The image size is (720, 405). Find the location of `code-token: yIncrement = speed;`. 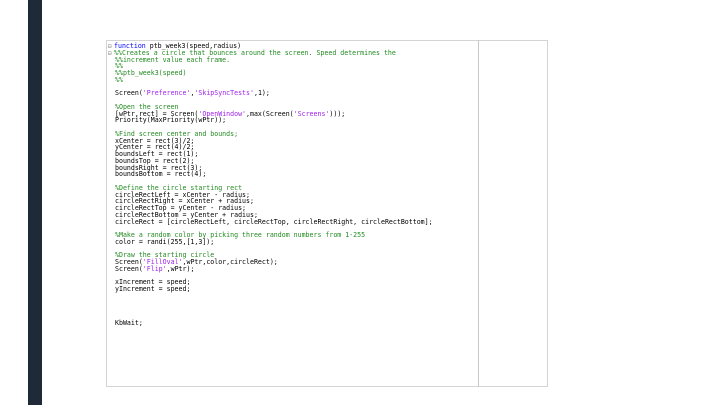

code-token: yIncrement = speed; is located at coordinates (153, 289).